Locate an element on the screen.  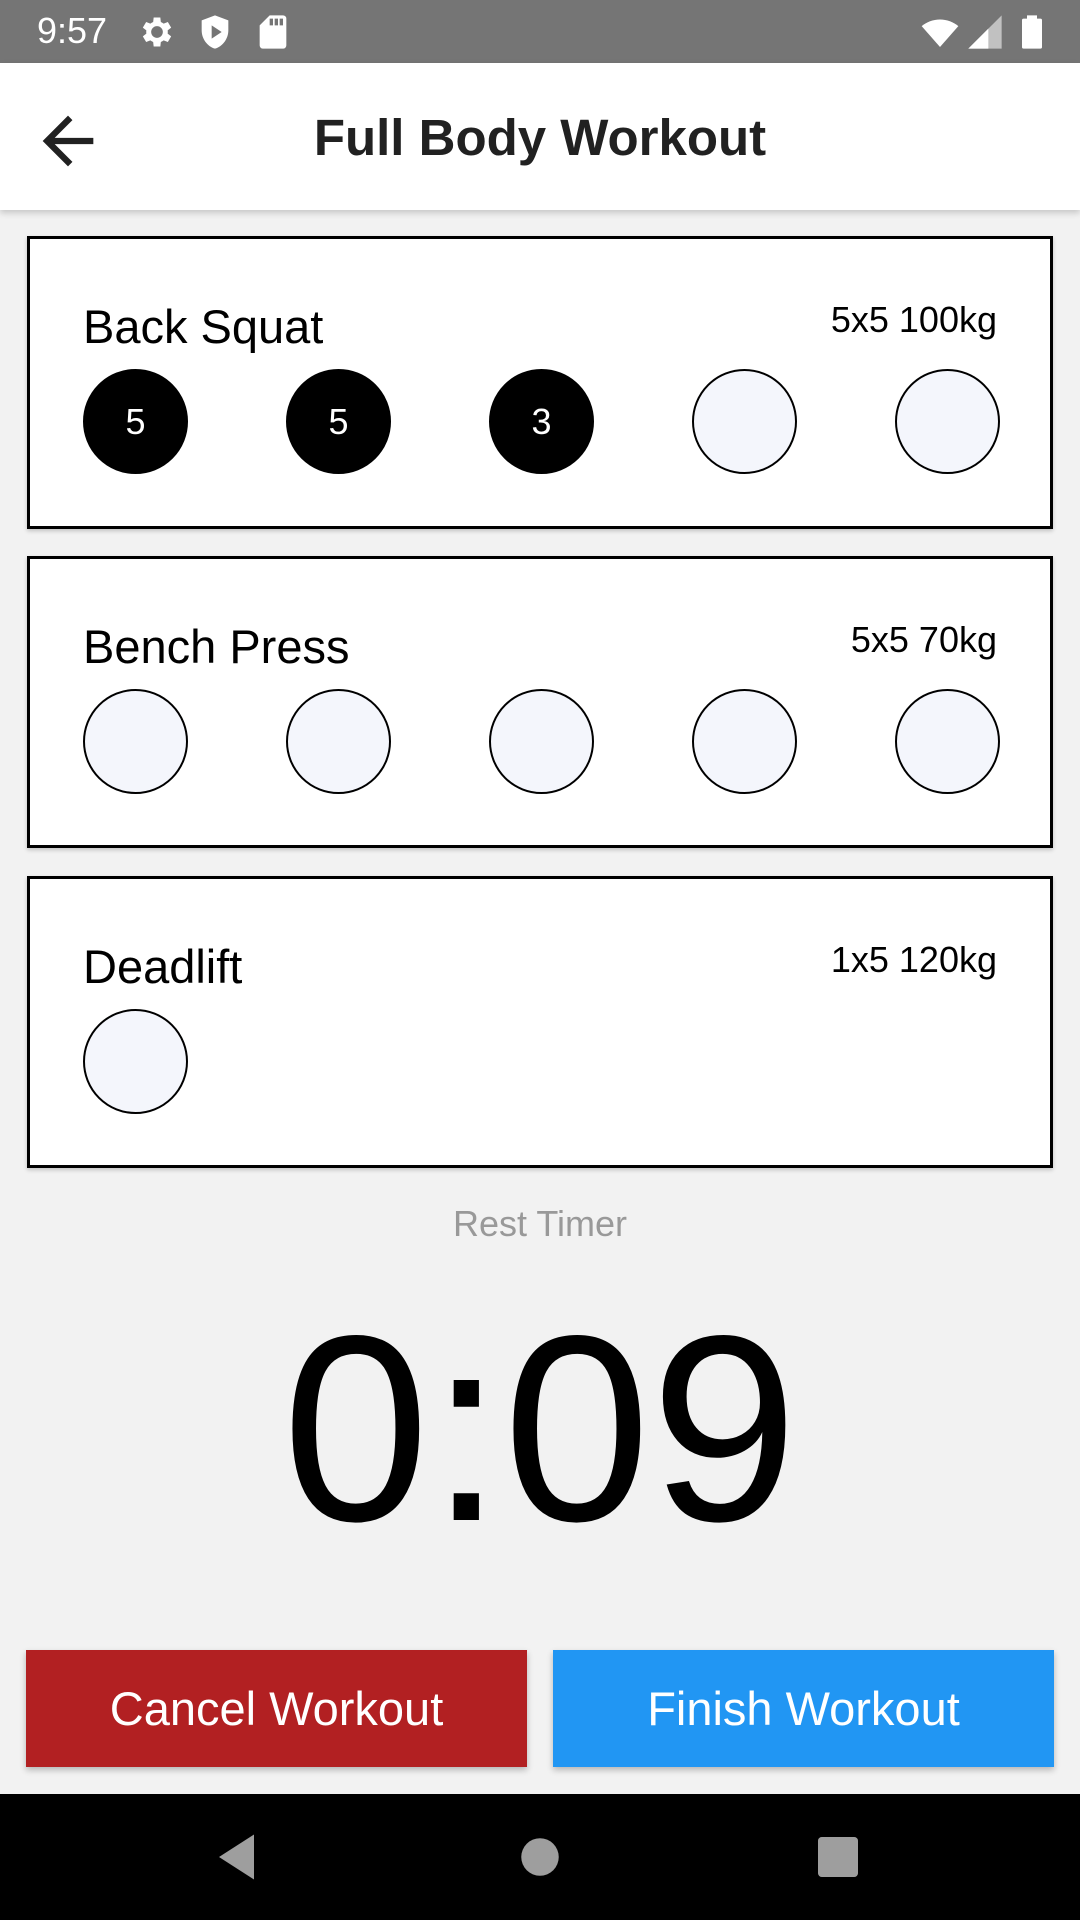
exercise-card-bench-press: Bench Press 5x5 70kg is located at coordinates (540, 702).